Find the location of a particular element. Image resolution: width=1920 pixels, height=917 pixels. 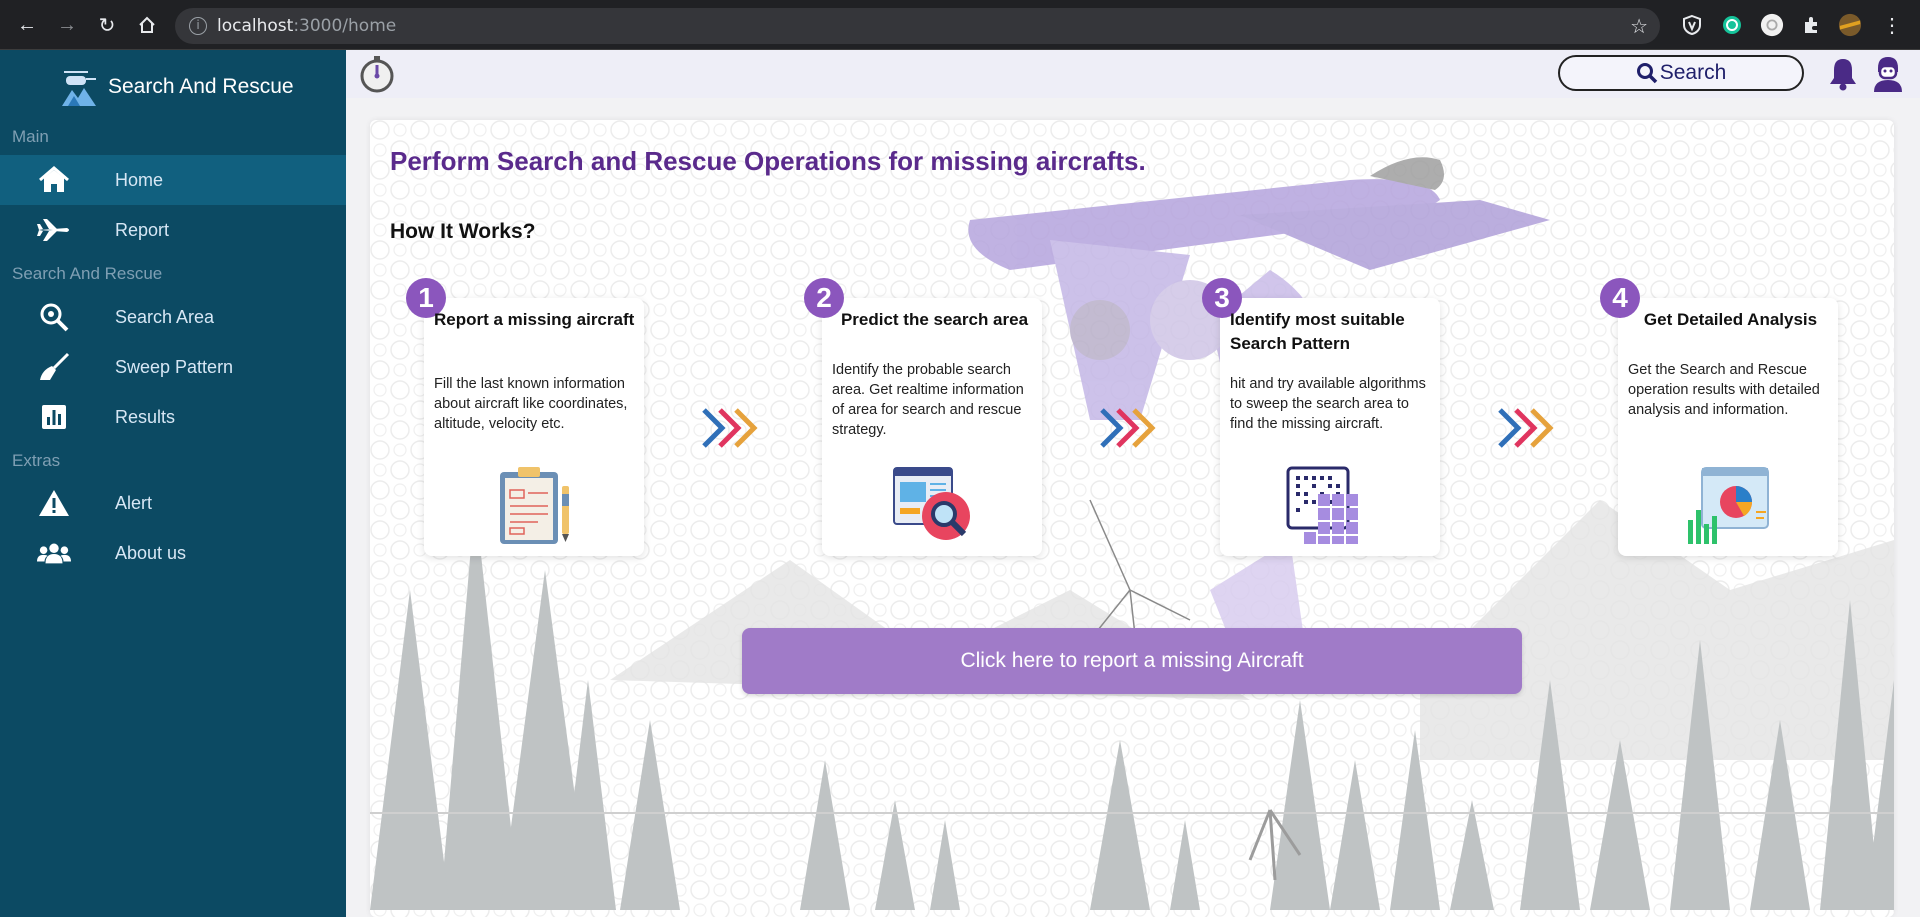

report-missing-aircraft-button: Click here to report a missing Aircraft is located at coordinates (1132, 661).